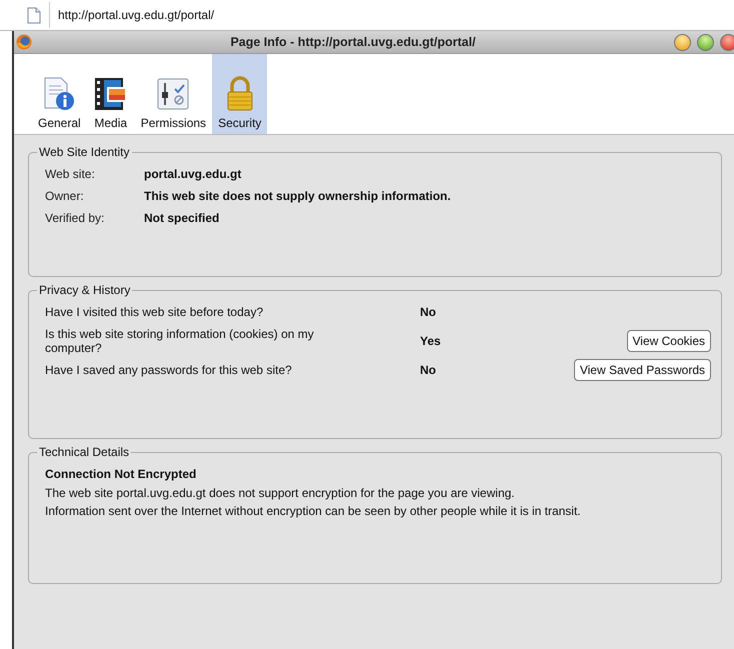 The width and height of the screenshot is (734, 649). I want to click on info-document-icon, so click(59, 94).